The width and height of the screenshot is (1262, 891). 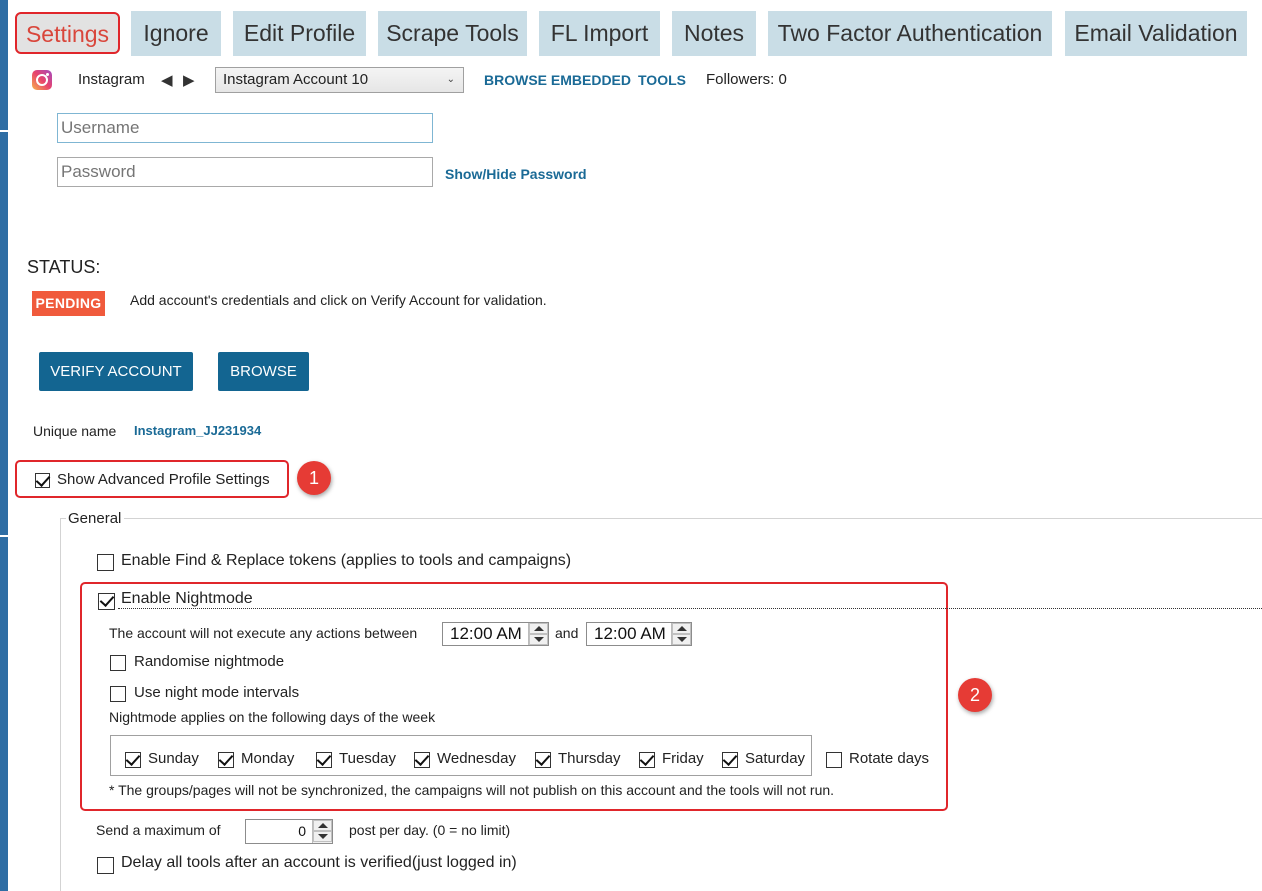 I want to click on day-wednesday-checkbox, so click(x=422, y=759).